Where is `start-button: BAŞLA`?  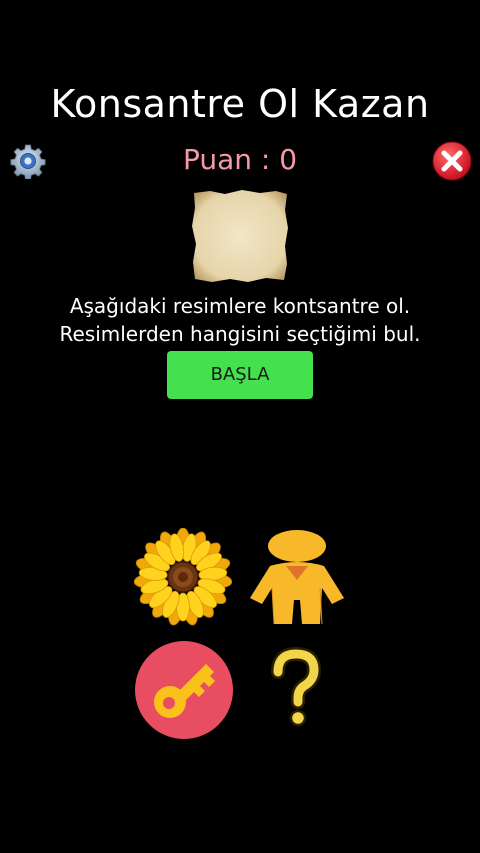
start-button: BAŞLA is located at coordinates (240, 375).